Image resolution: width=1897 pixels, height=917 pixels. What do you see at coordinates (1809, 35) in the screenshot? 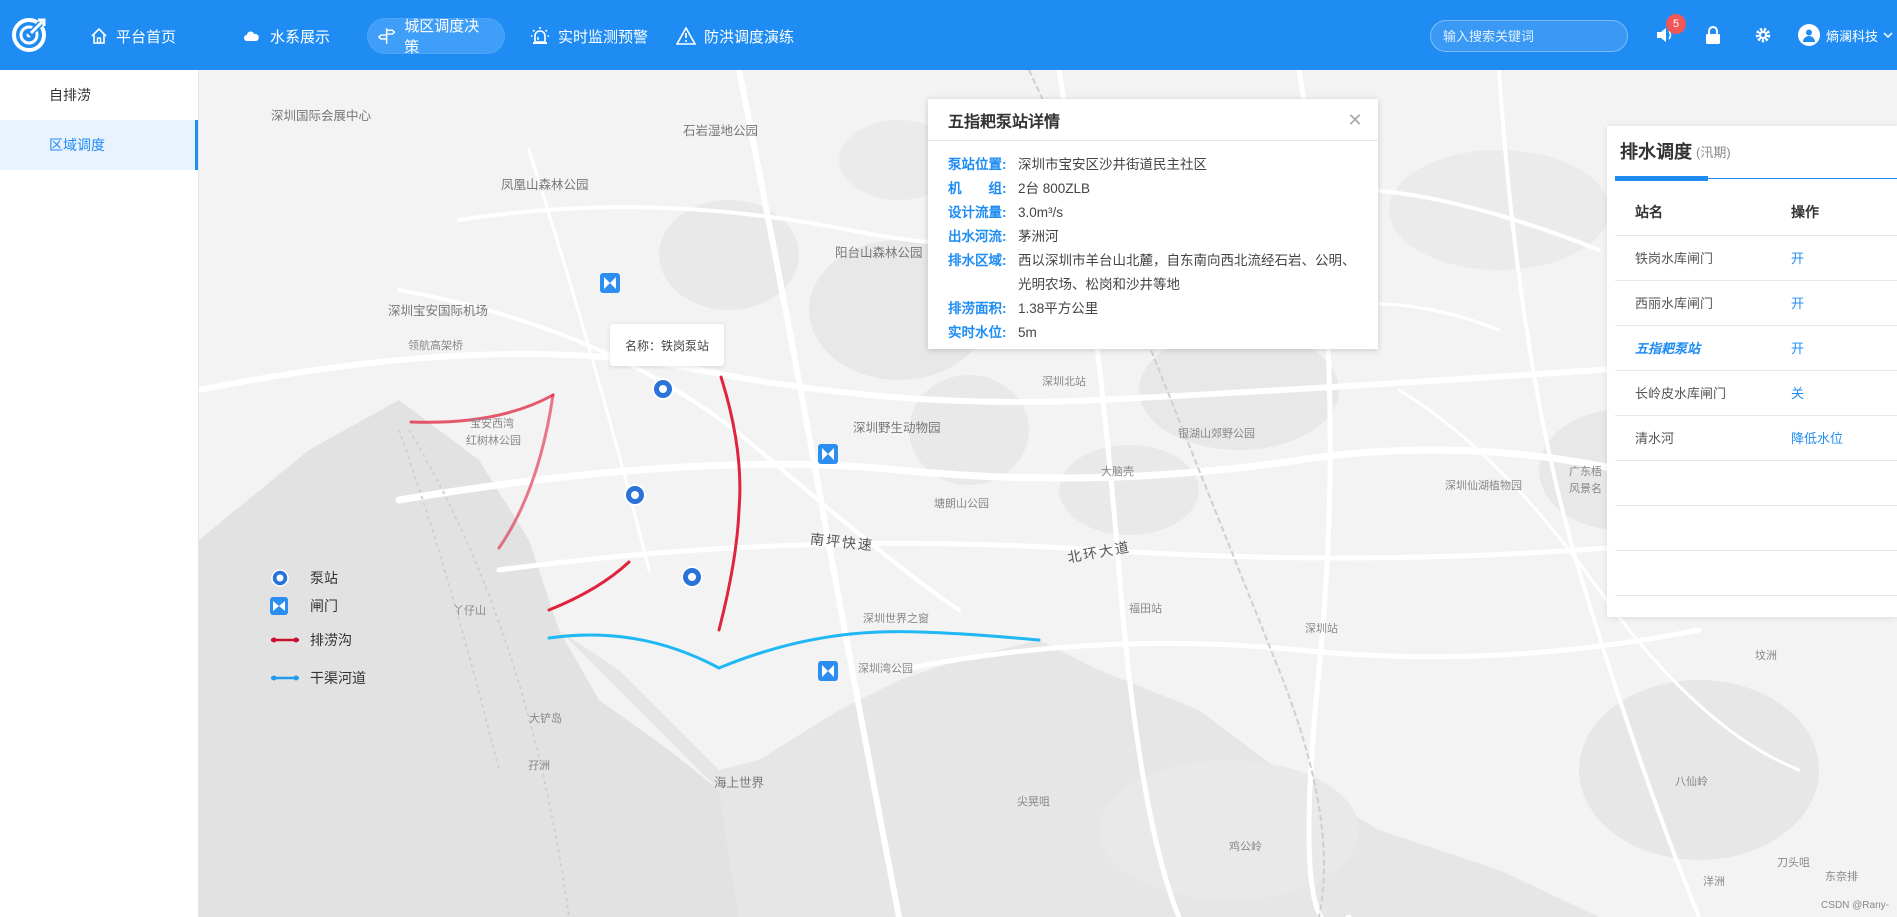
I see `avatar` at bounding box center [1809, 35].